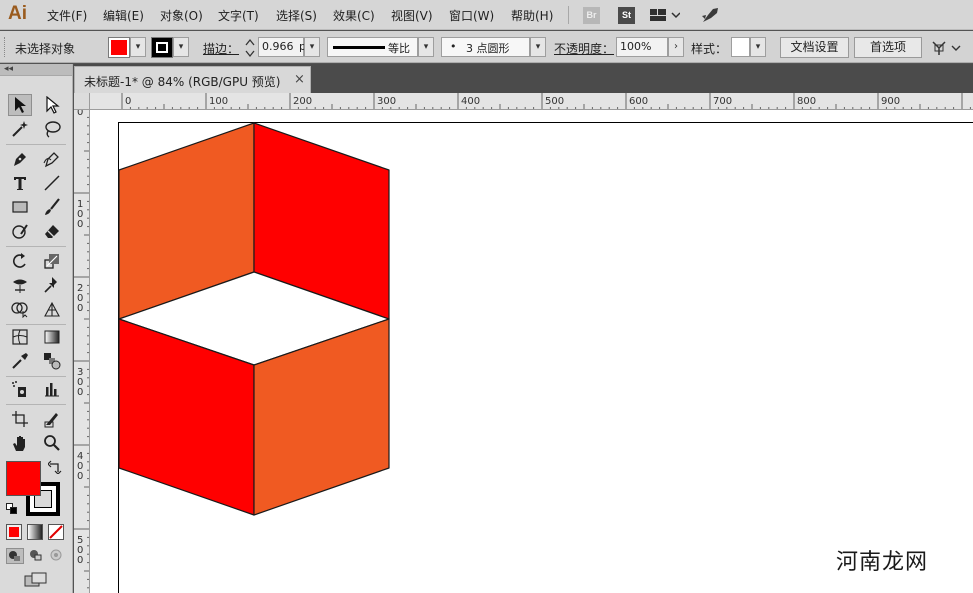 The image size is (973, 593). What do you see at coordinates (20, 389) in the screenshot?
I see `symbol-sprayer-tool` at bounding box center [20, 389].